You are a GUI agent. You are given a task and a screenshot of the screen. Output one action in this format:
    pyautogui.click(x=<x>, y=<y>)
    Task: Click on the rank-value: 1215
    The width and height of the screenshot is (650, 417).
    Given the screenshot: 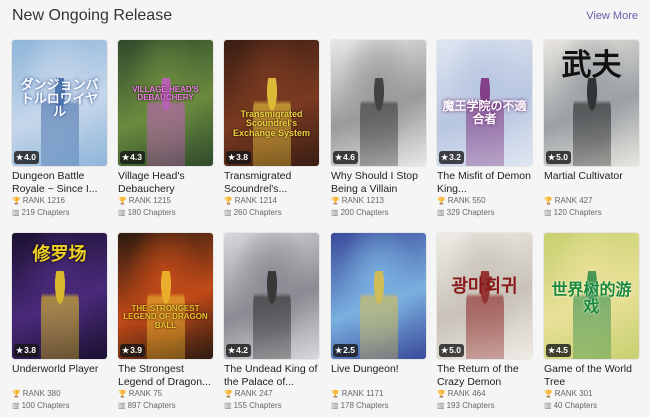 What is the action you would take?
    pyautogui.click(x=162, y=200)
    